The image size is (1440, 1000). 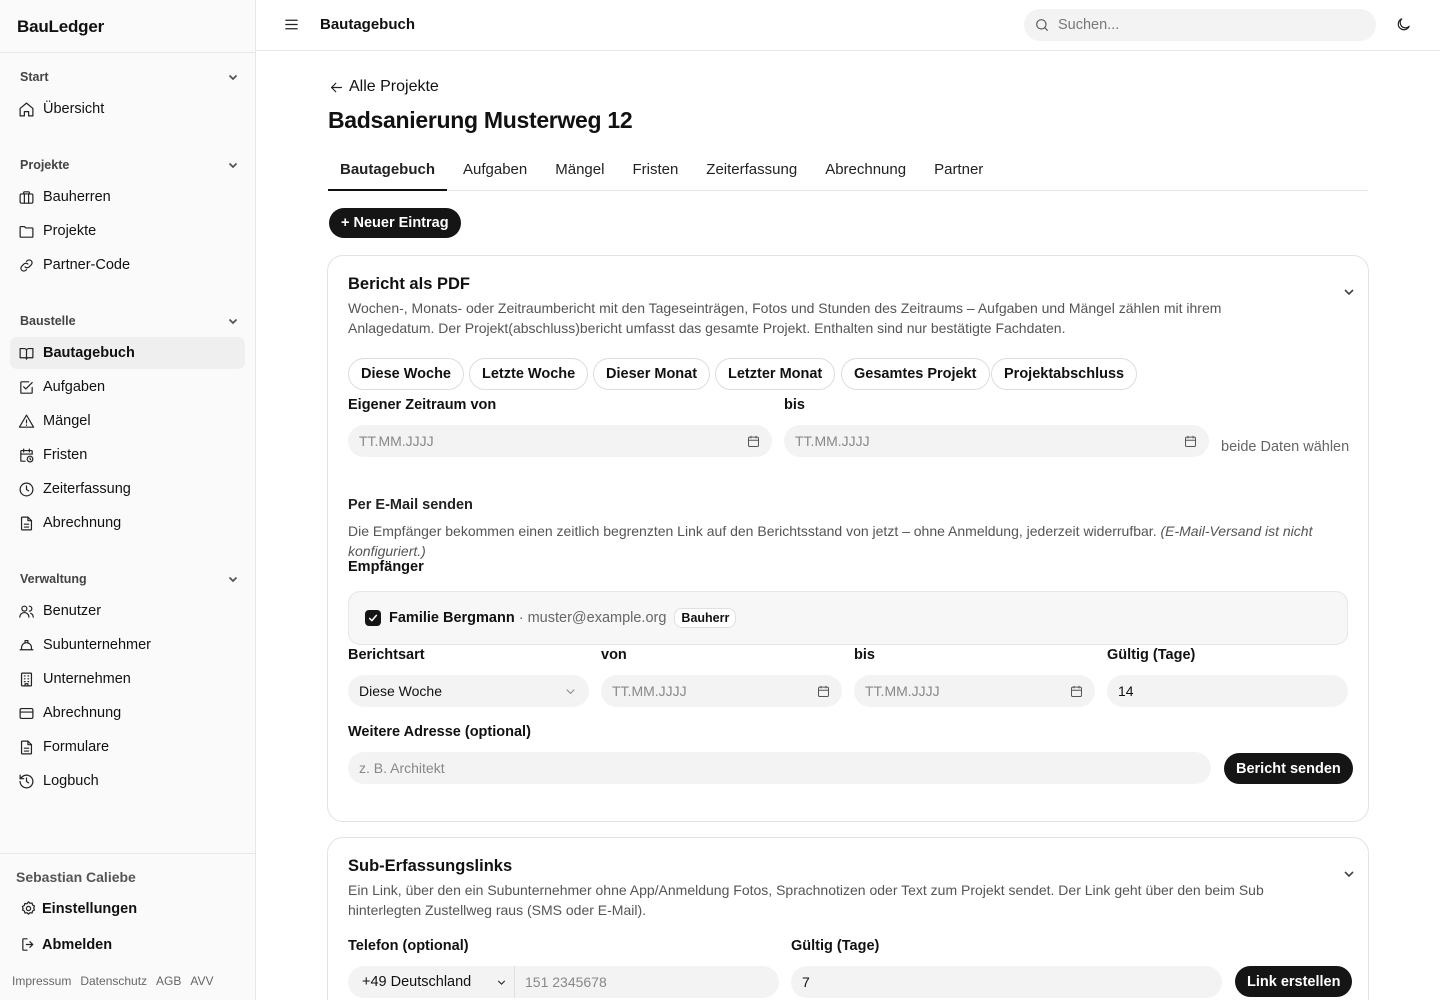 What do you see at coordinates (1288, 768) in the screenshot?
I see `send-report-button: Bericht senden` at bounding box center [1288, 768].